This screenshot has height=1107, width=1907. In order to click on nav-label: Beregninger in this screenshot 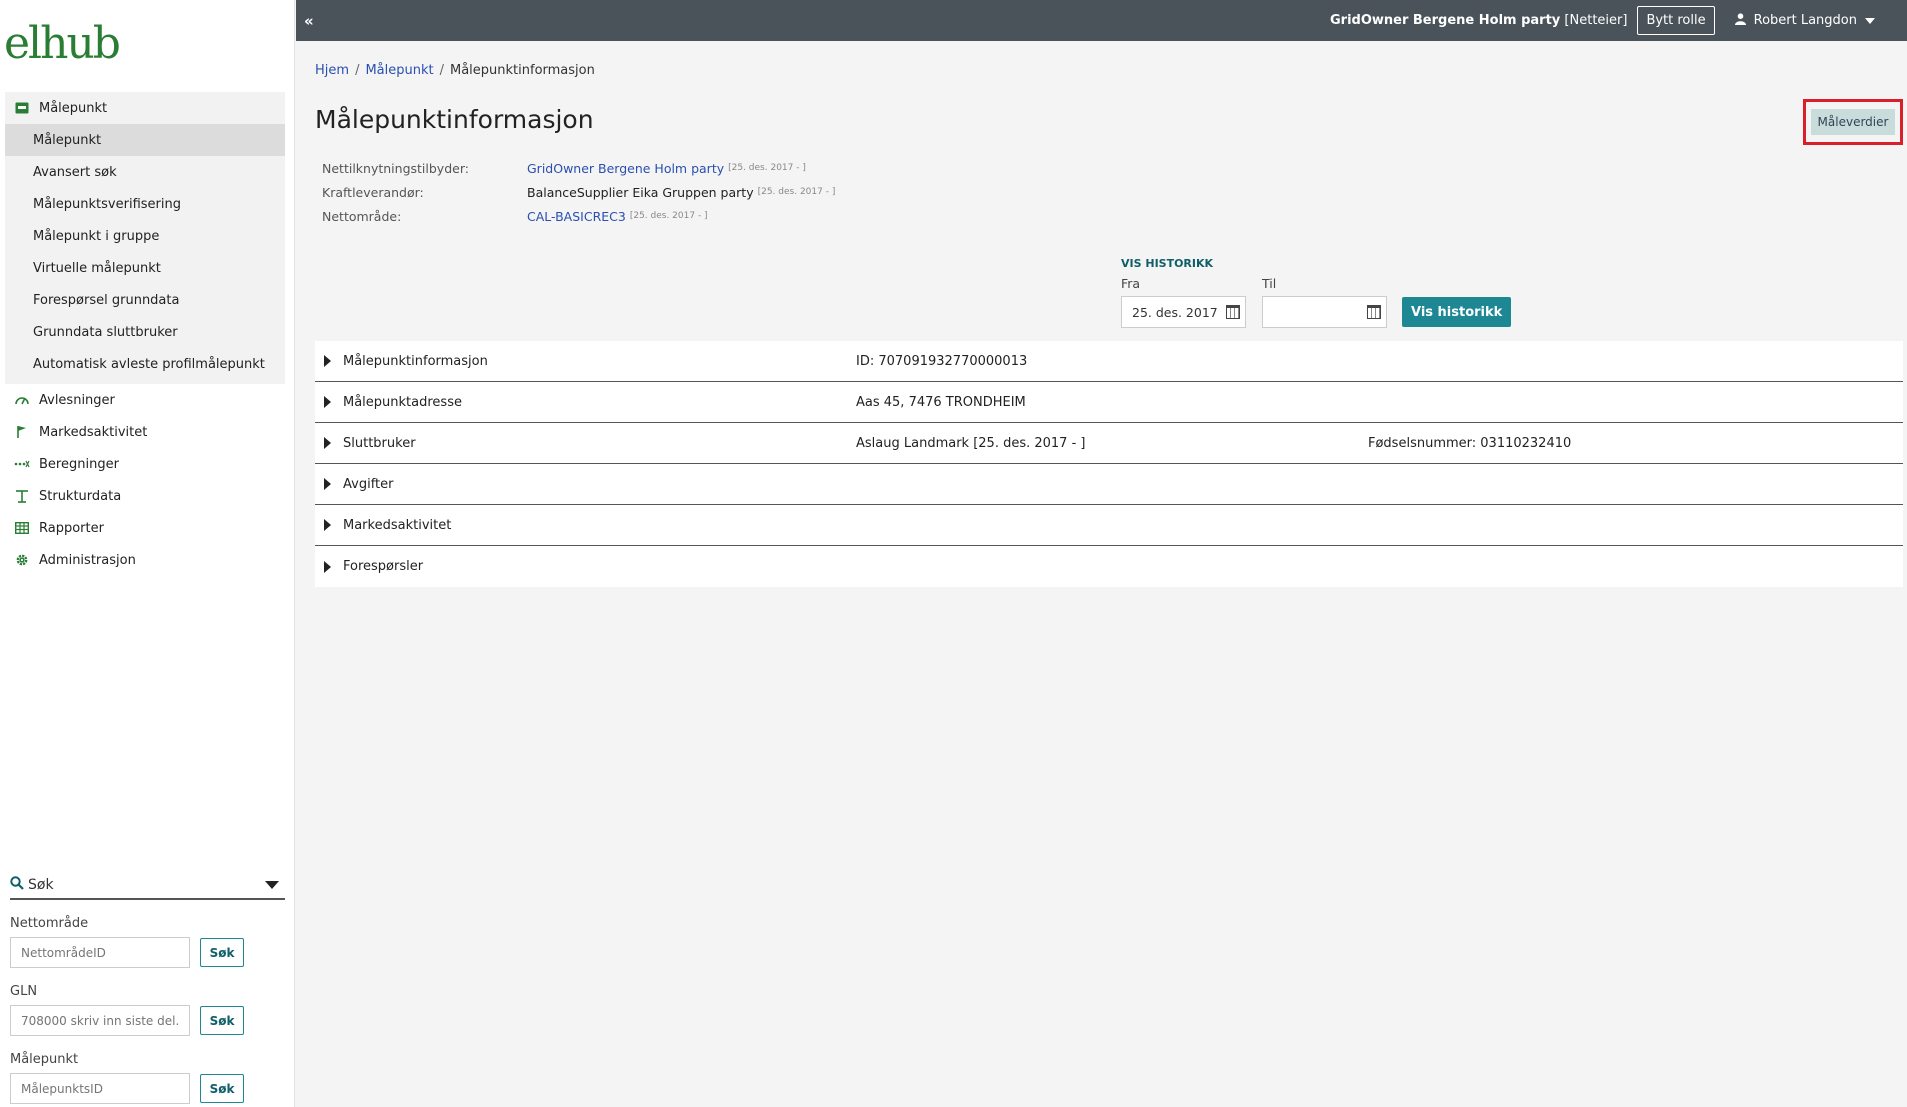, I will do `click(79, 464)`.